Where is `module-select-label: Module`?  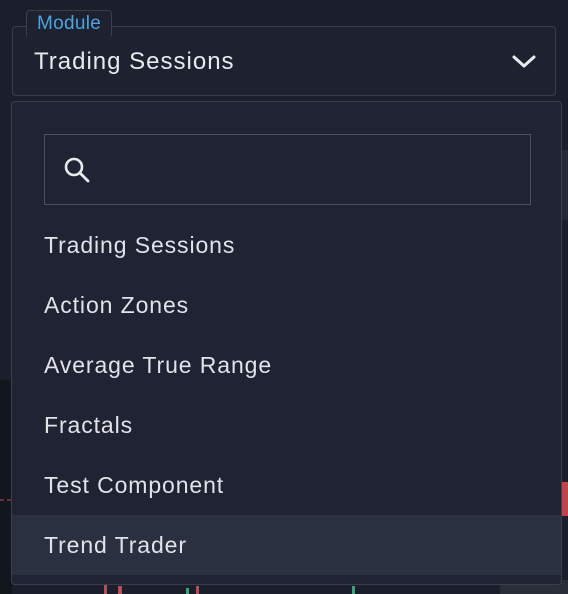
module-select-label: Module is located at coordinates (69, 23).